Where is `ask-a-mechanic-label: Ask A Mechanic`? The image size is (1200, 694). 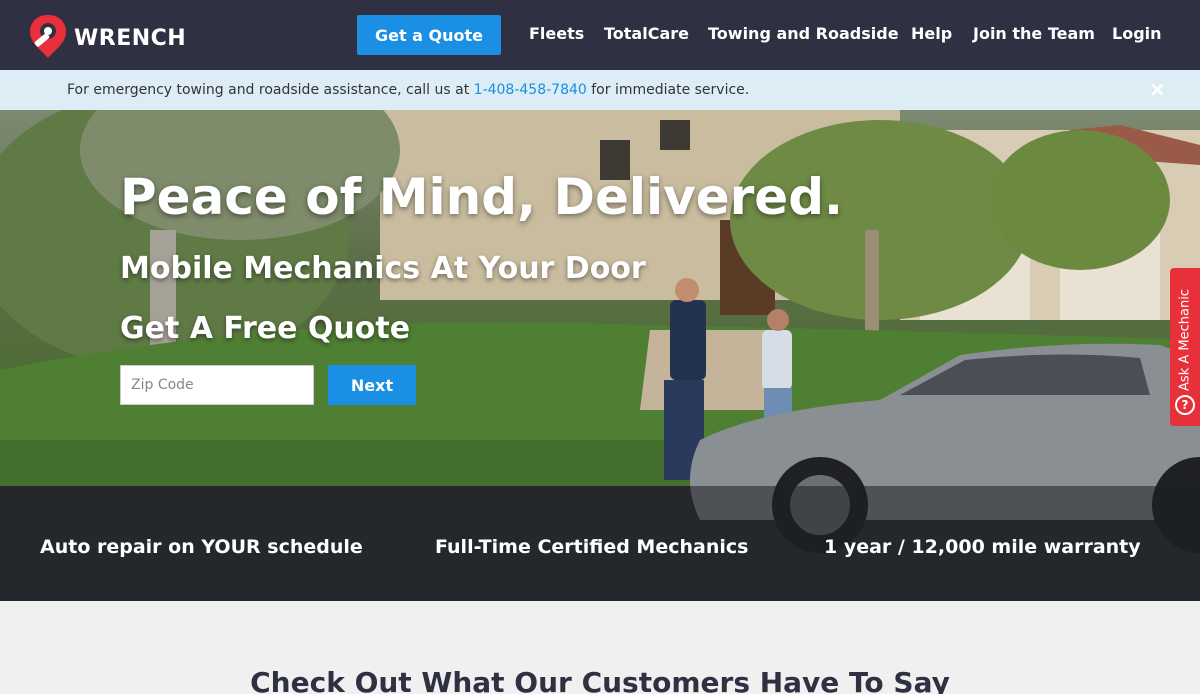
ask-a-mechanic-label: Ask A Mechanic is located at coordinates (1185, 340).